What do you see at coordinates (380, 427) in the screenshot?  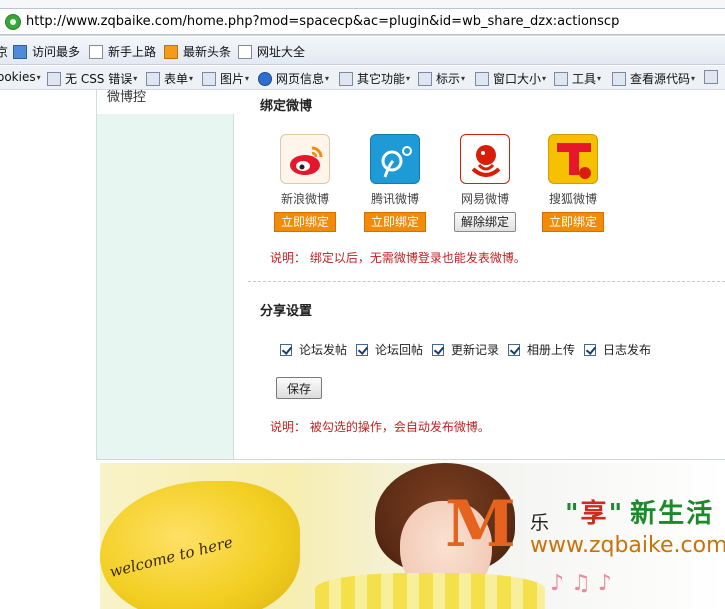 I see `share-note: 说明： 被勾选的操作，会自动发布微博。` at bounding box center [380, 427].